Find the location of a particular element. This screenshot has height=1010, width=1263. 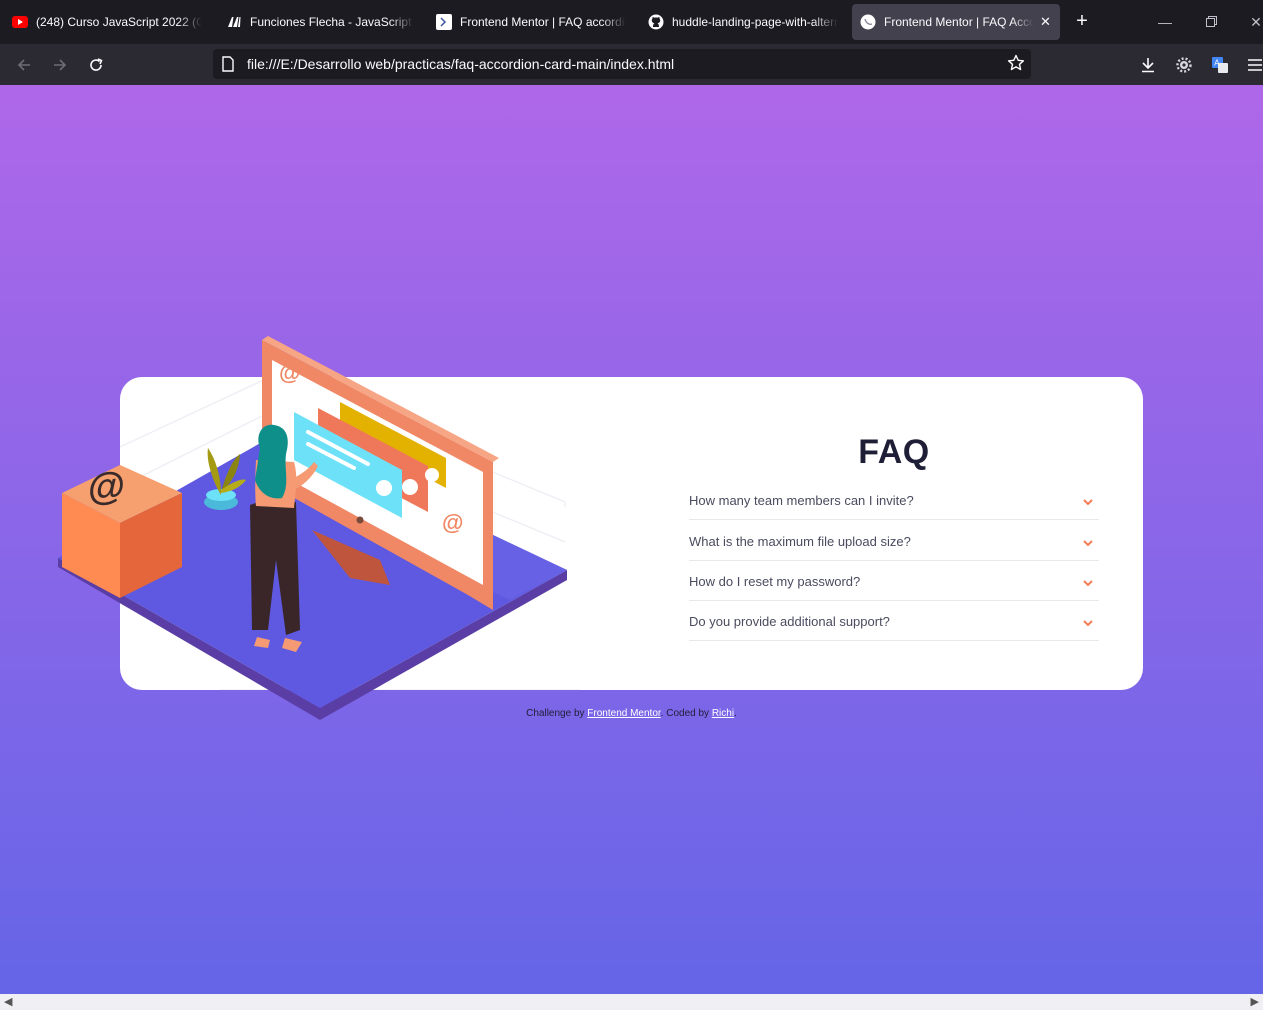

reload-button is located at coordinates (96, 65).